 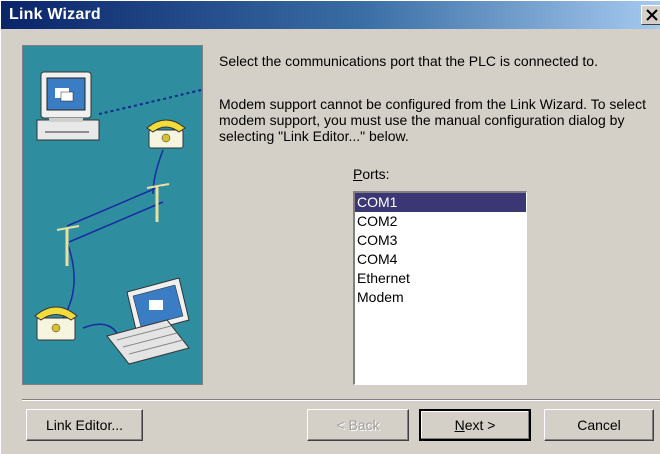 I want to click on title-bar: Link Wizard, so click(x=330, y=15).